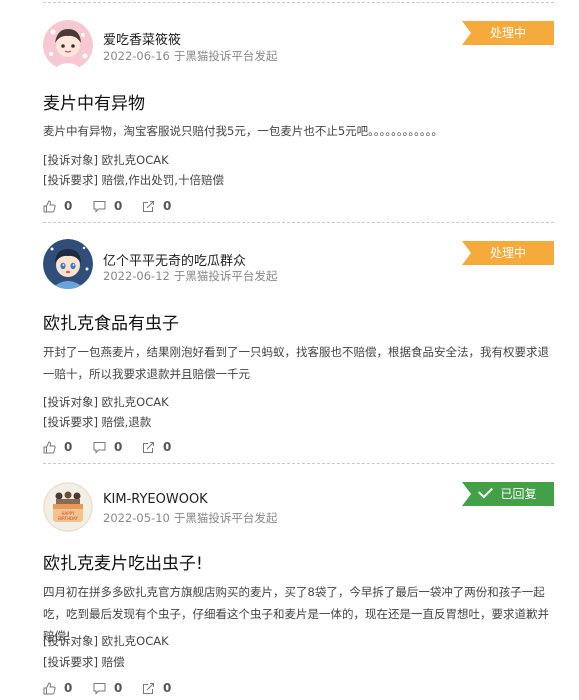 This screenshot has width=579, height=700. Describe the element at coordinates (123, 561) in the screenshot. I see `complaint-title: 欧扎克麦片吃出虫子!` at that location.